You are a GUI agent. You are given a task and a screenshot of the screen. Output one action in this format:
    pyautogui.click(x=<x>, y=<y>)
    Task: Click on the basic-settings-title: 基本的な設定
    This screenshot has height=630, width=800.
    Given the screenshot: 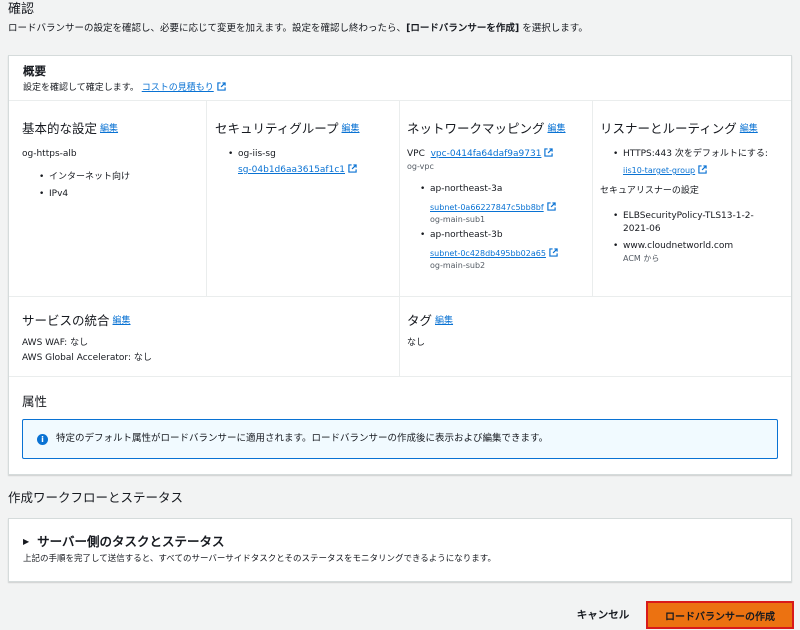 What is the action you would take?
    pyautogui.click(x=60, y=128)
    